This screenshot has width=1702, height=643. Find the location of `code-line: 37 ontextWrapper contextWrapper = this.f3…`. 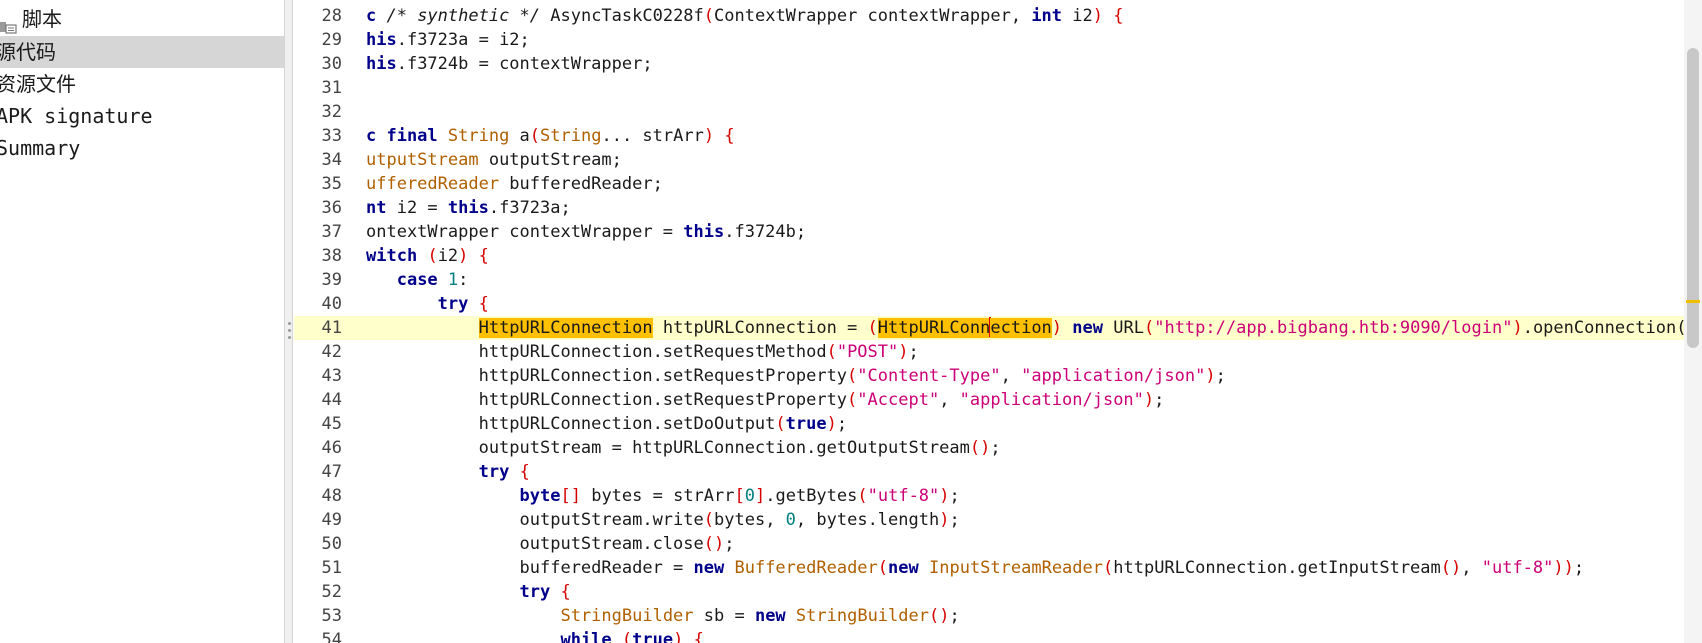

code-line: 37 ontextWrapper contextWrapper = this.f3… is located at coordinates (998, 232).